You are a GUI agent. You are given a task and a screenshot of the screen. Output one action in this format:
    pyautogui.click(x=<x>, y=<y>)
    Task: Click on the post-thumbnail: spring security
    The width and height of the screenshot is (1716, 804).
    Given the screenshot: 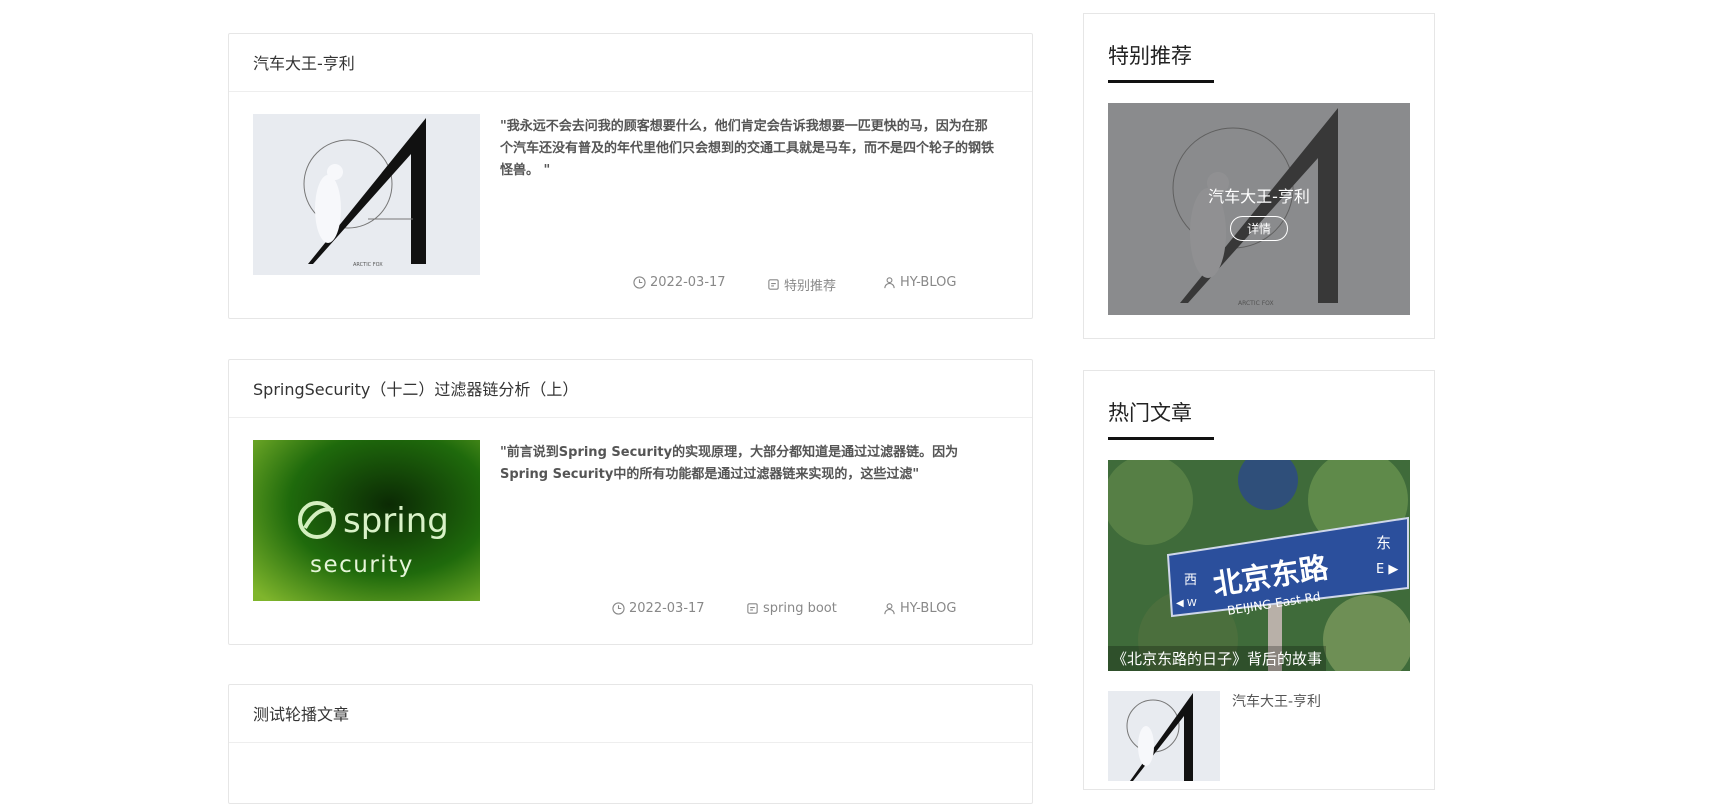 What is the action you would take?
    pyautogui.click(x=366, y=520)
    